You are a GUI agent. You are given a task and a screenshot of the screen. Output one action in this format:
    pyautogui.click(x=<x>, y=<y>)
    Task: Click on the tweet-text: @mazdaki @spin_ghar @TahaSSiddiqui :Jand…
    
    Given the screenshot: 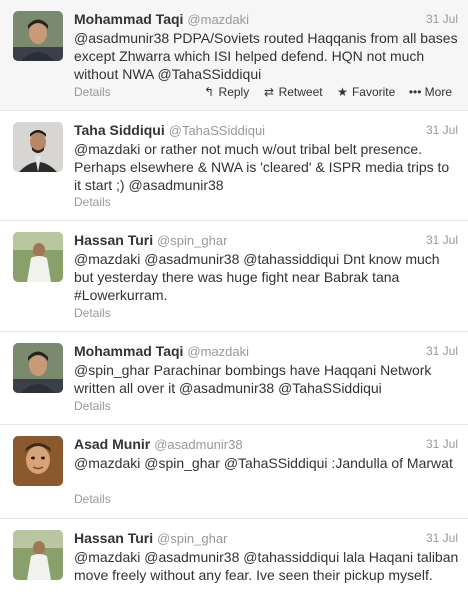 What is the action you would take?
    pyautogui.click(x=263, y=463)
    